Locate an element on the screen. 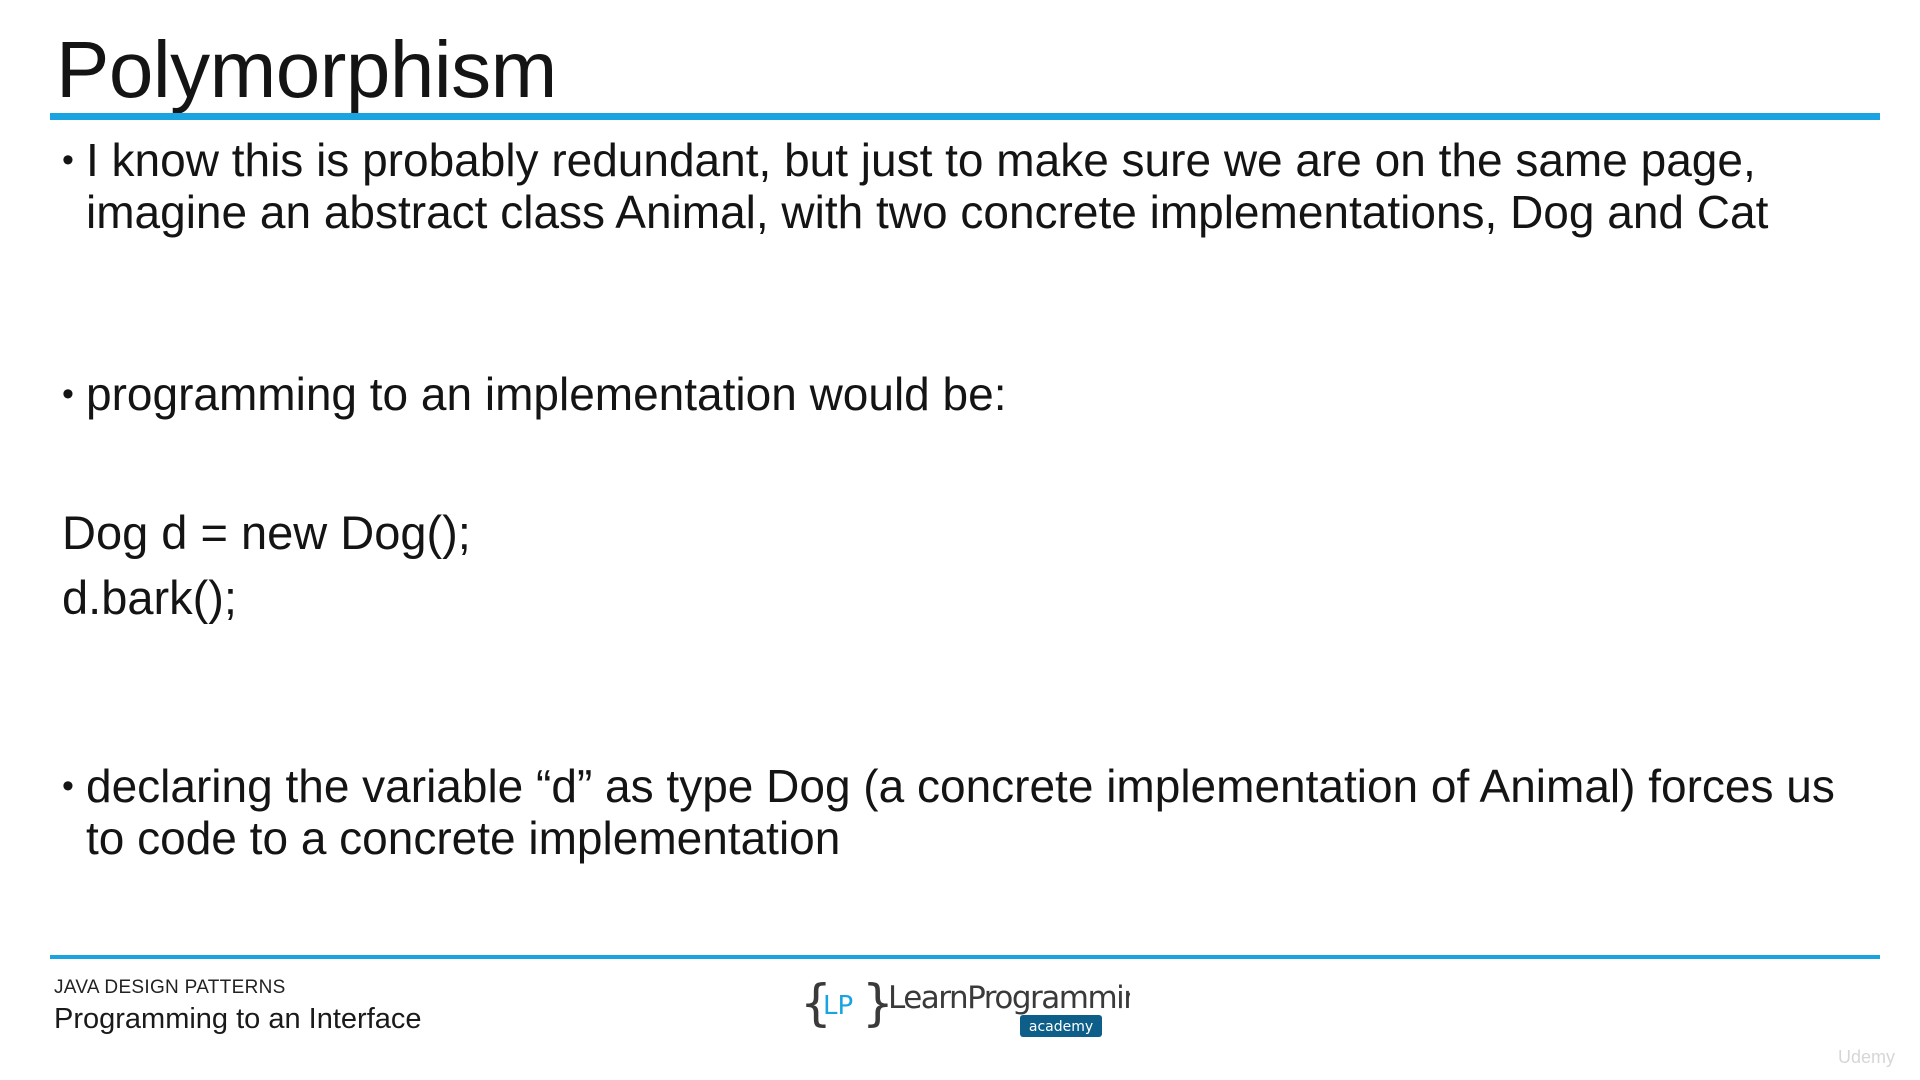 The width and height of the screenshot is (1920, 1080). slide-title: Polymorphism is located at coordinates (306, 69).